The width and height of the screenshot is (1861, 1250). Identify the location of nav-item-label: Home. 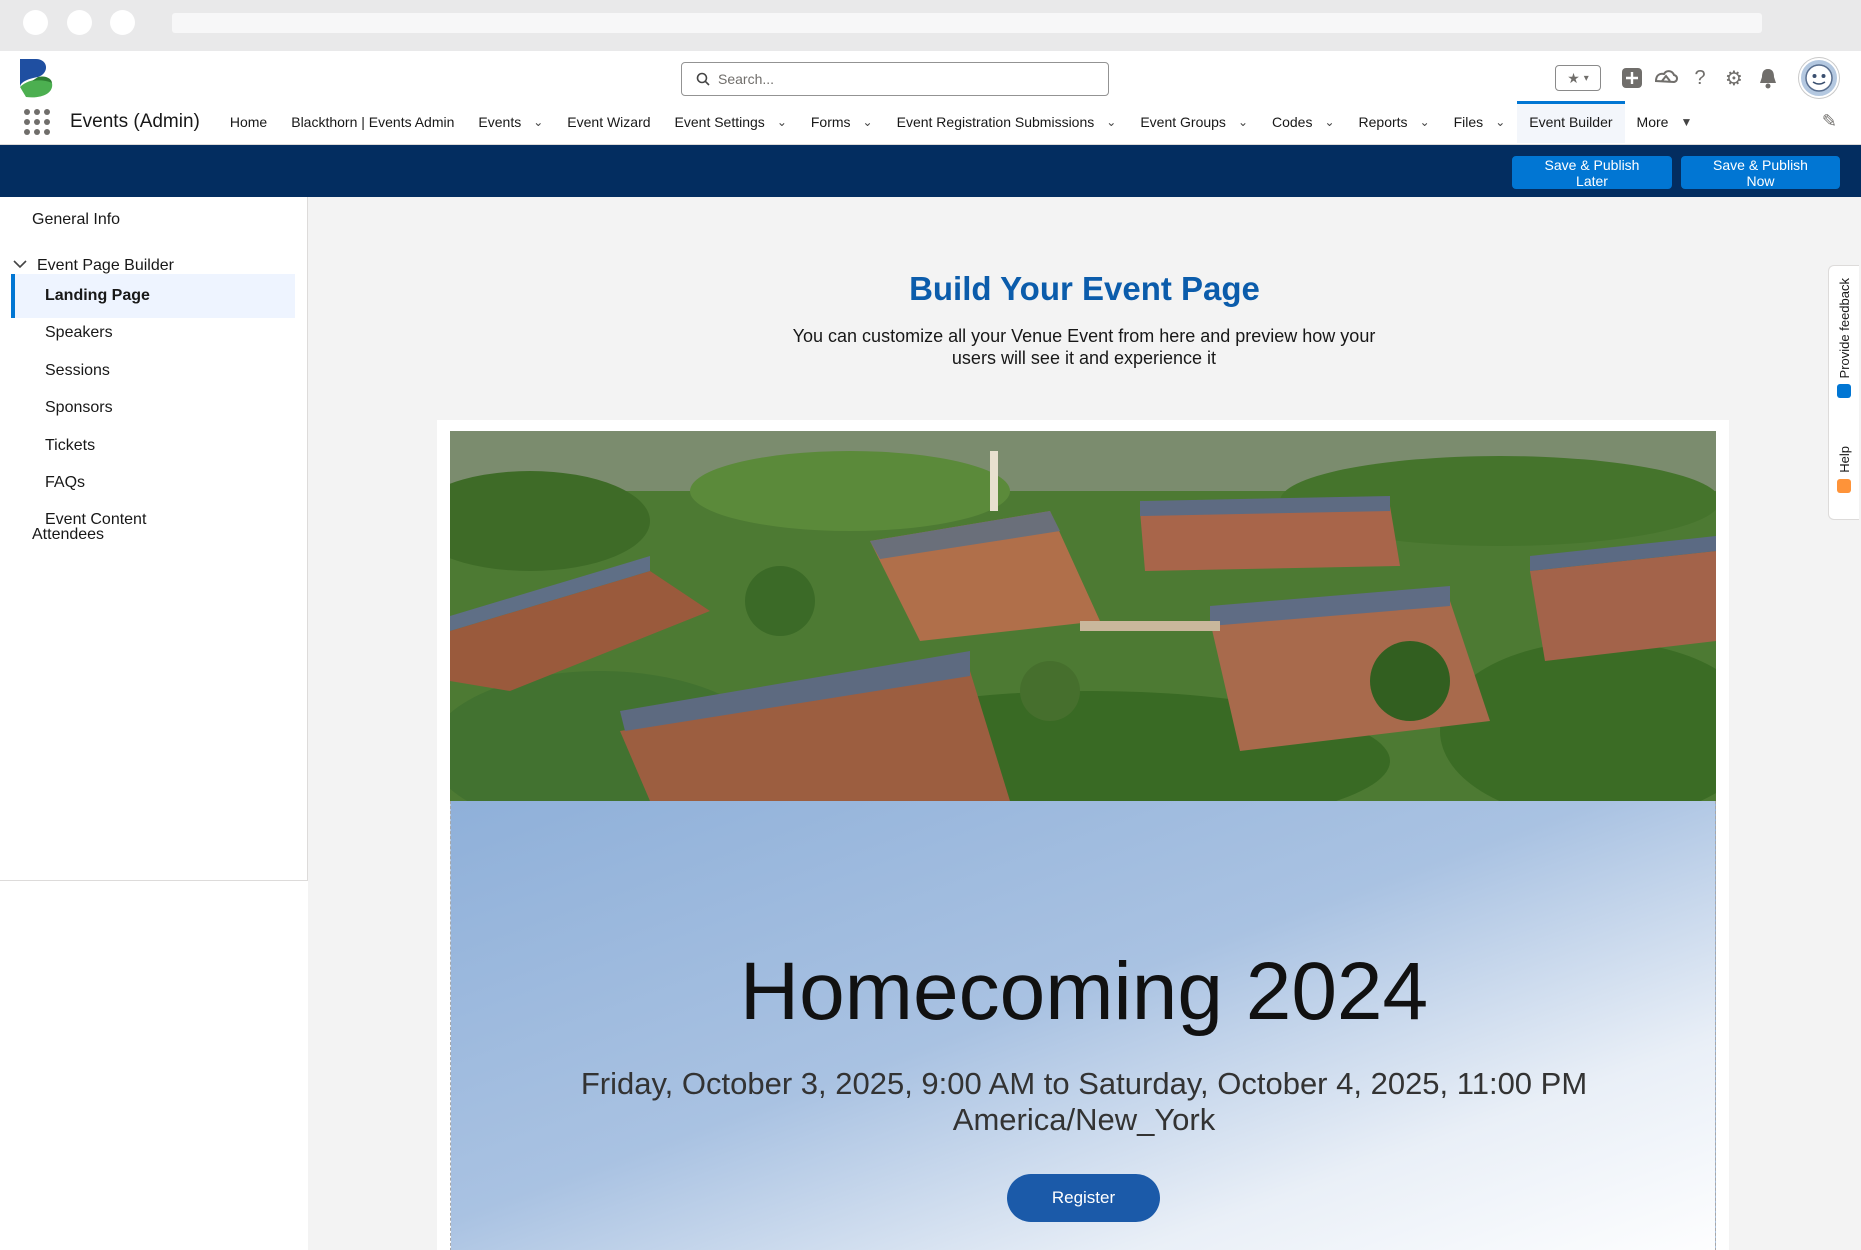
(248, 122).